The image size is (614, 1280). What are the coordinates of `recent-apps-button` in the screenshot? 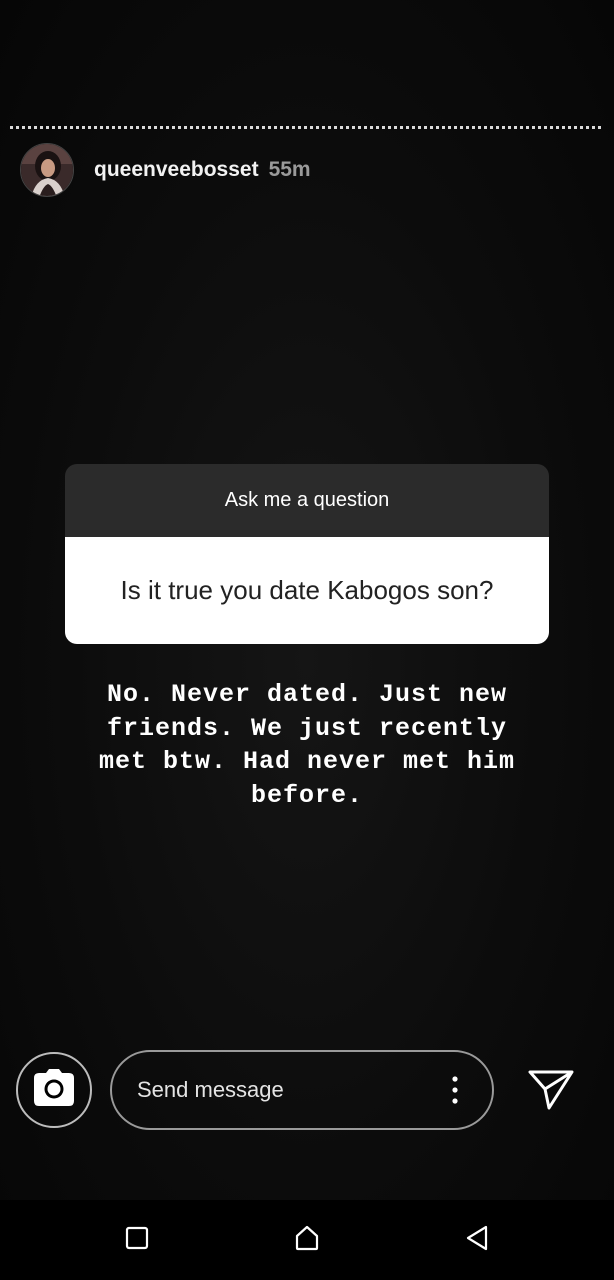 It's located at (137, 1240).